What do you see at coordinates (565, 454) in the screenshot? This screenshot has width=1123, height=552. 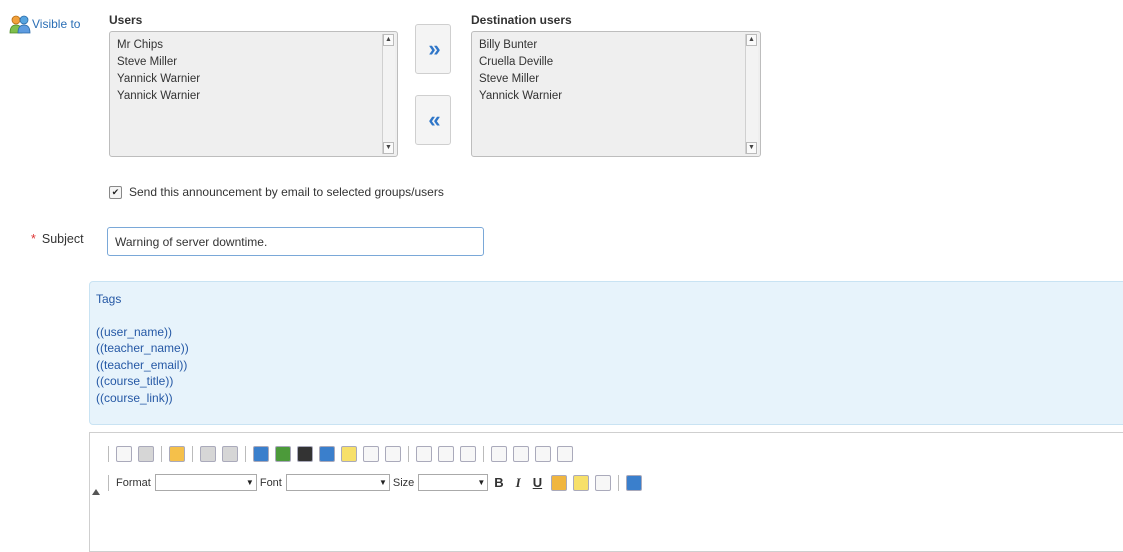 I see `justify-icon` at bounding box center [565, 454].